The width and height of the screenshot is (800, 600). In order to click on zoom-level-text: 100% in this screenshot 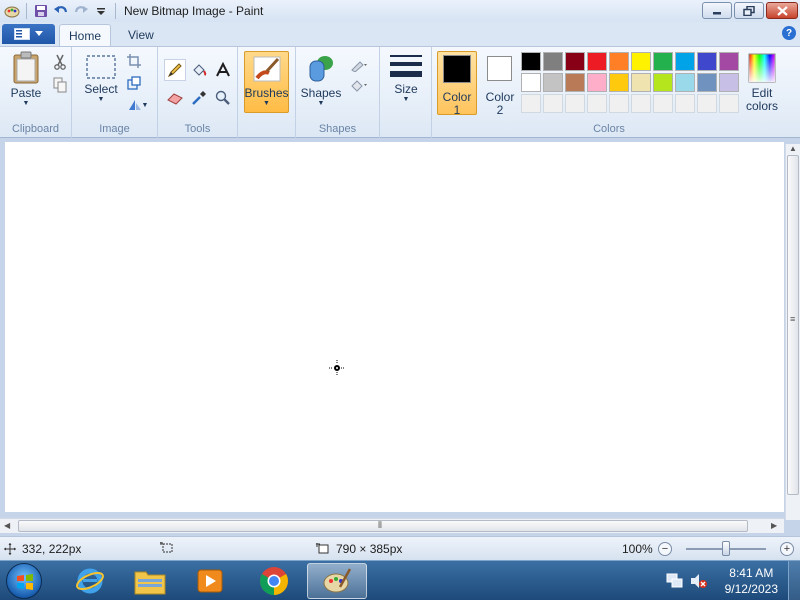, I will do `click(637, 549)`.